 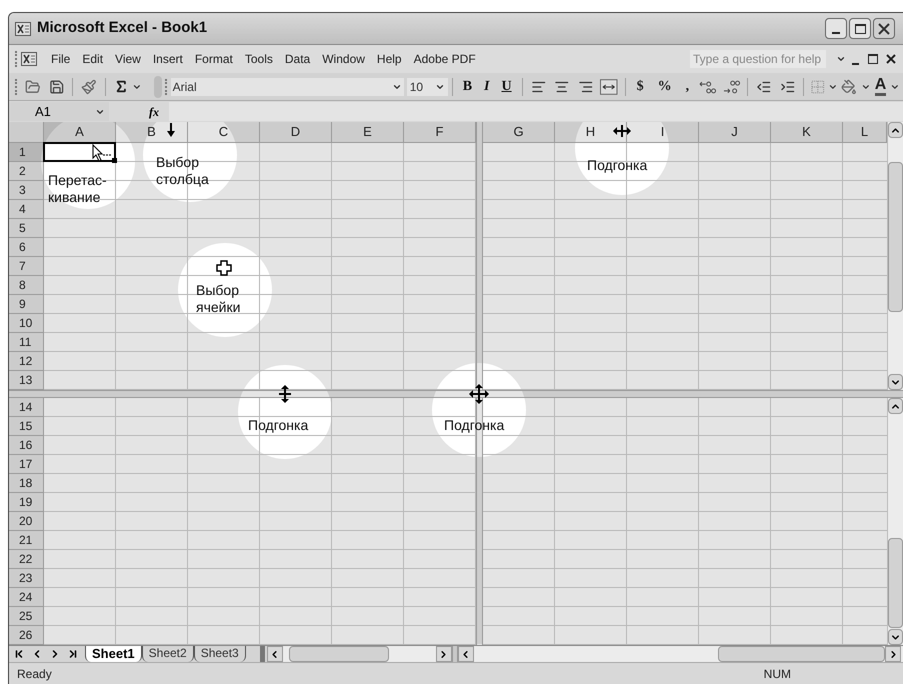 What do you see at coordinates (287, 87) in the screenshot?
I see `font-name-field: Arial` at bounding box center [287, 87].